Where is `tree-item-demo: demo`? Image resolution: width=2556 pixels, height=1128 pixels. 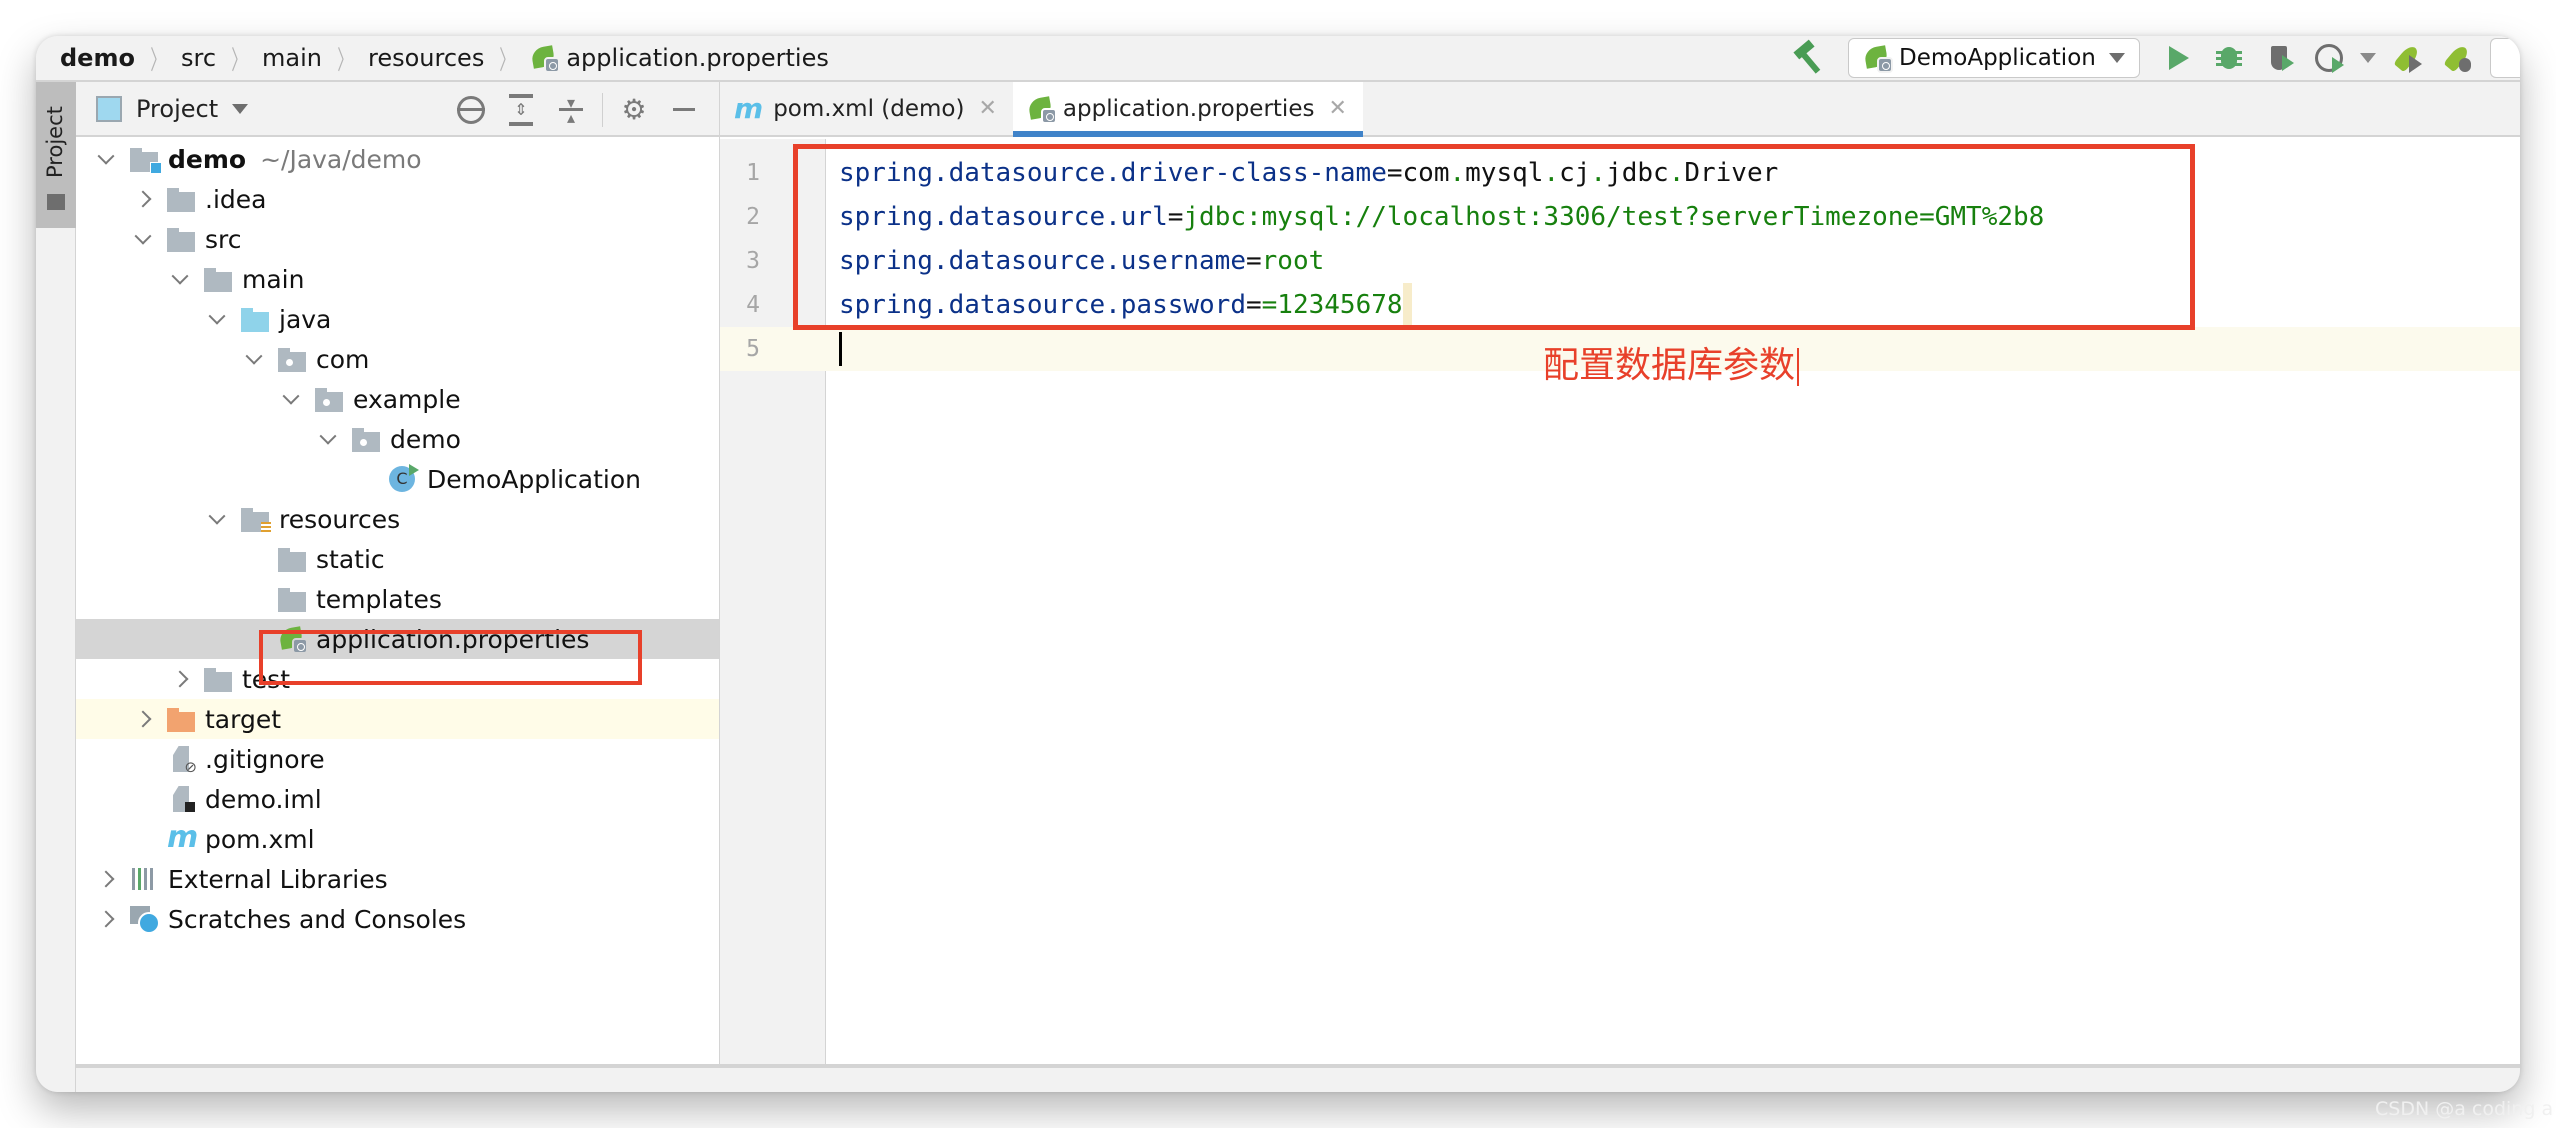
tree-item-demo: demo is located at coordinates (397, 439).